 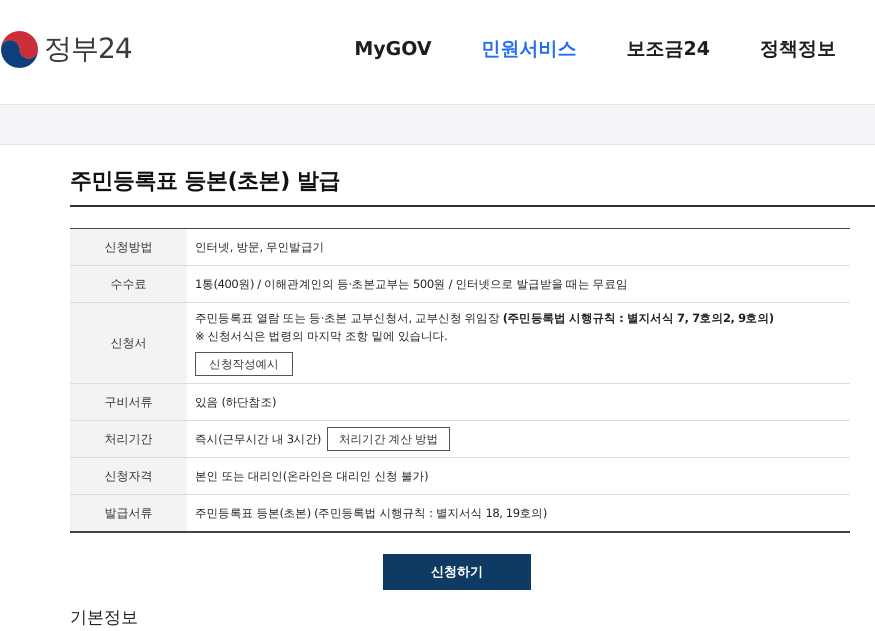 What do you see at coordinates (128, 402) in the screenshot?
I see `row-label-cell: 구비서류` at bounding box center [128, 402].